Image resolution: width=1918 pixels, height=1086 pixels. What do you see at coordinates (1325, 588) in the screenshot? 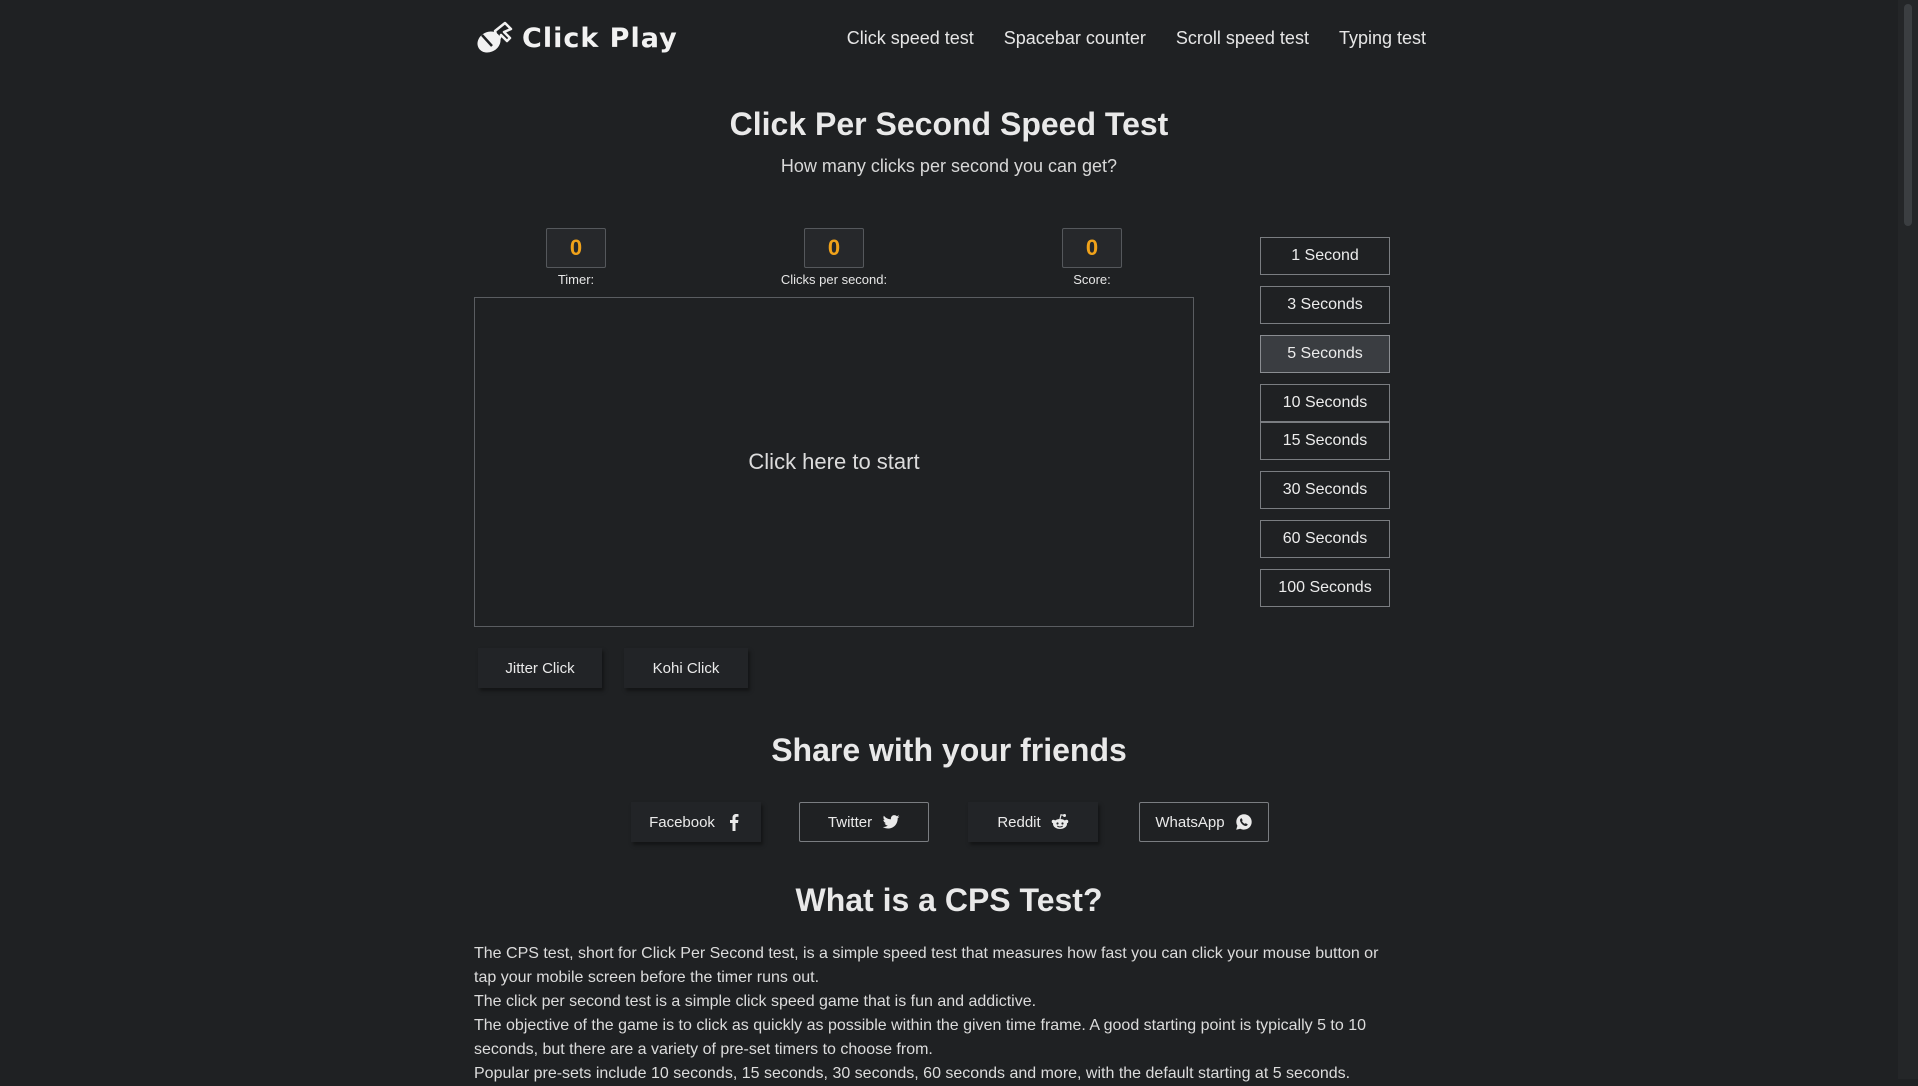
I see `timer-100-seconds-button: 100 Seconds` at bounding box center [1325, 588].